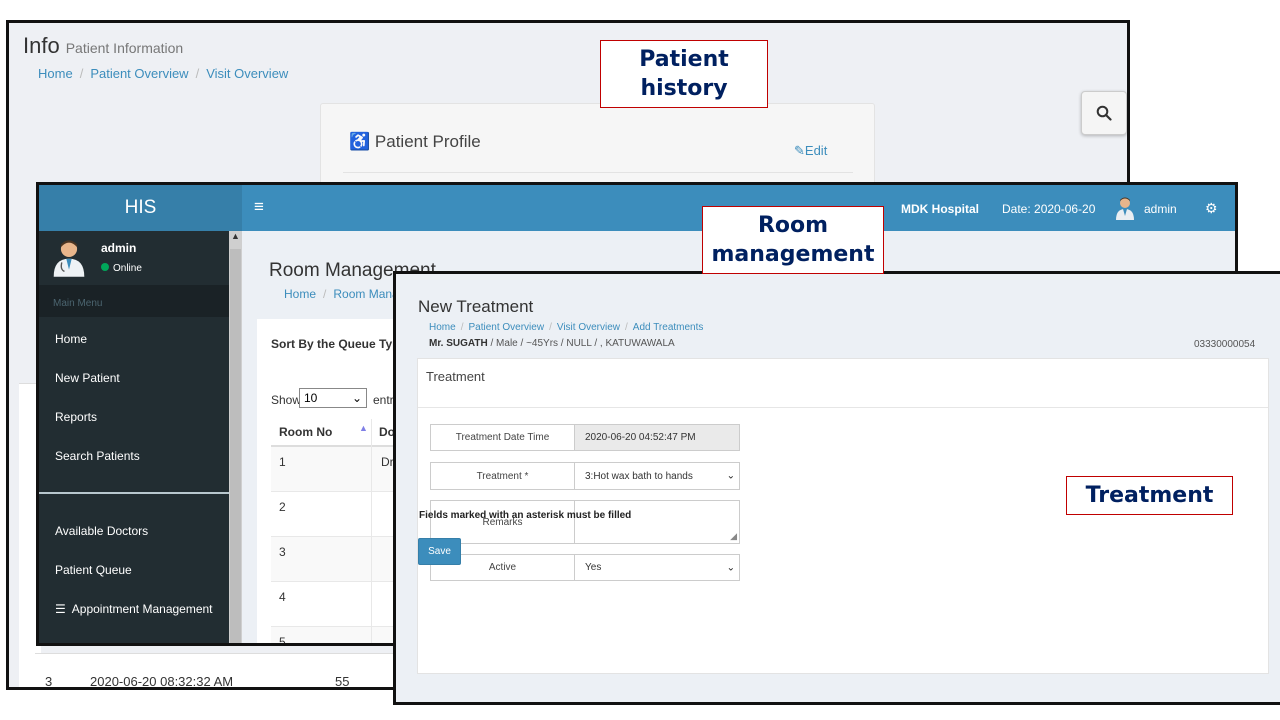  I want to click on list-icon: ☰, so click(60, 609).